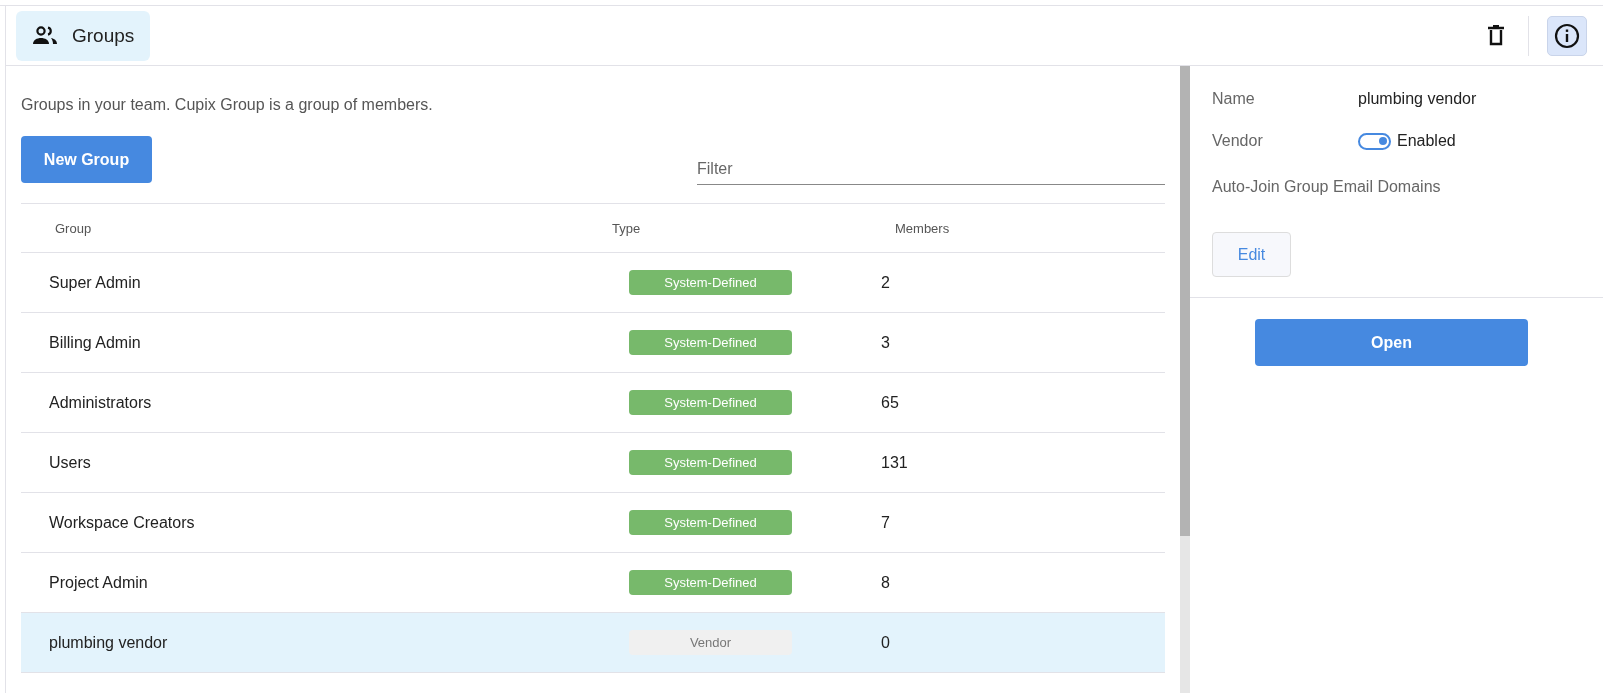 This screenshot has height=693, width=1603. I want to click on people-icon, so click(45, 35).